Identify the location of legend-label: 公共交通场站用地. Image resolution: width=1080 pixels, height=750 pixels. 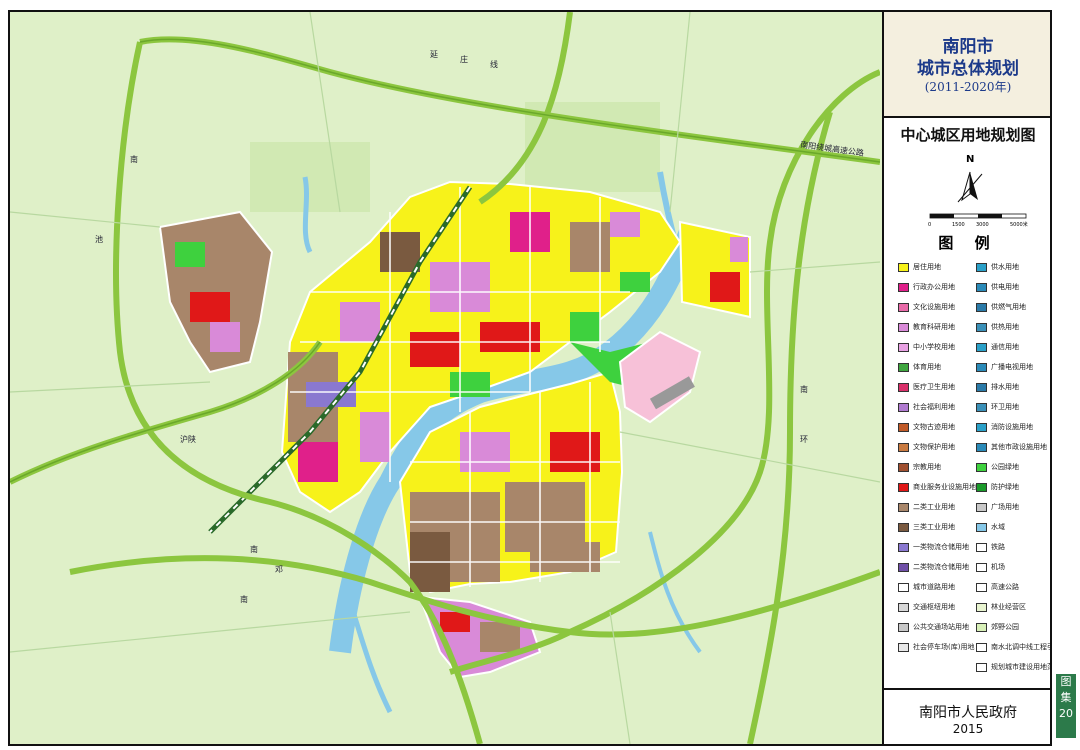
(941, 627).